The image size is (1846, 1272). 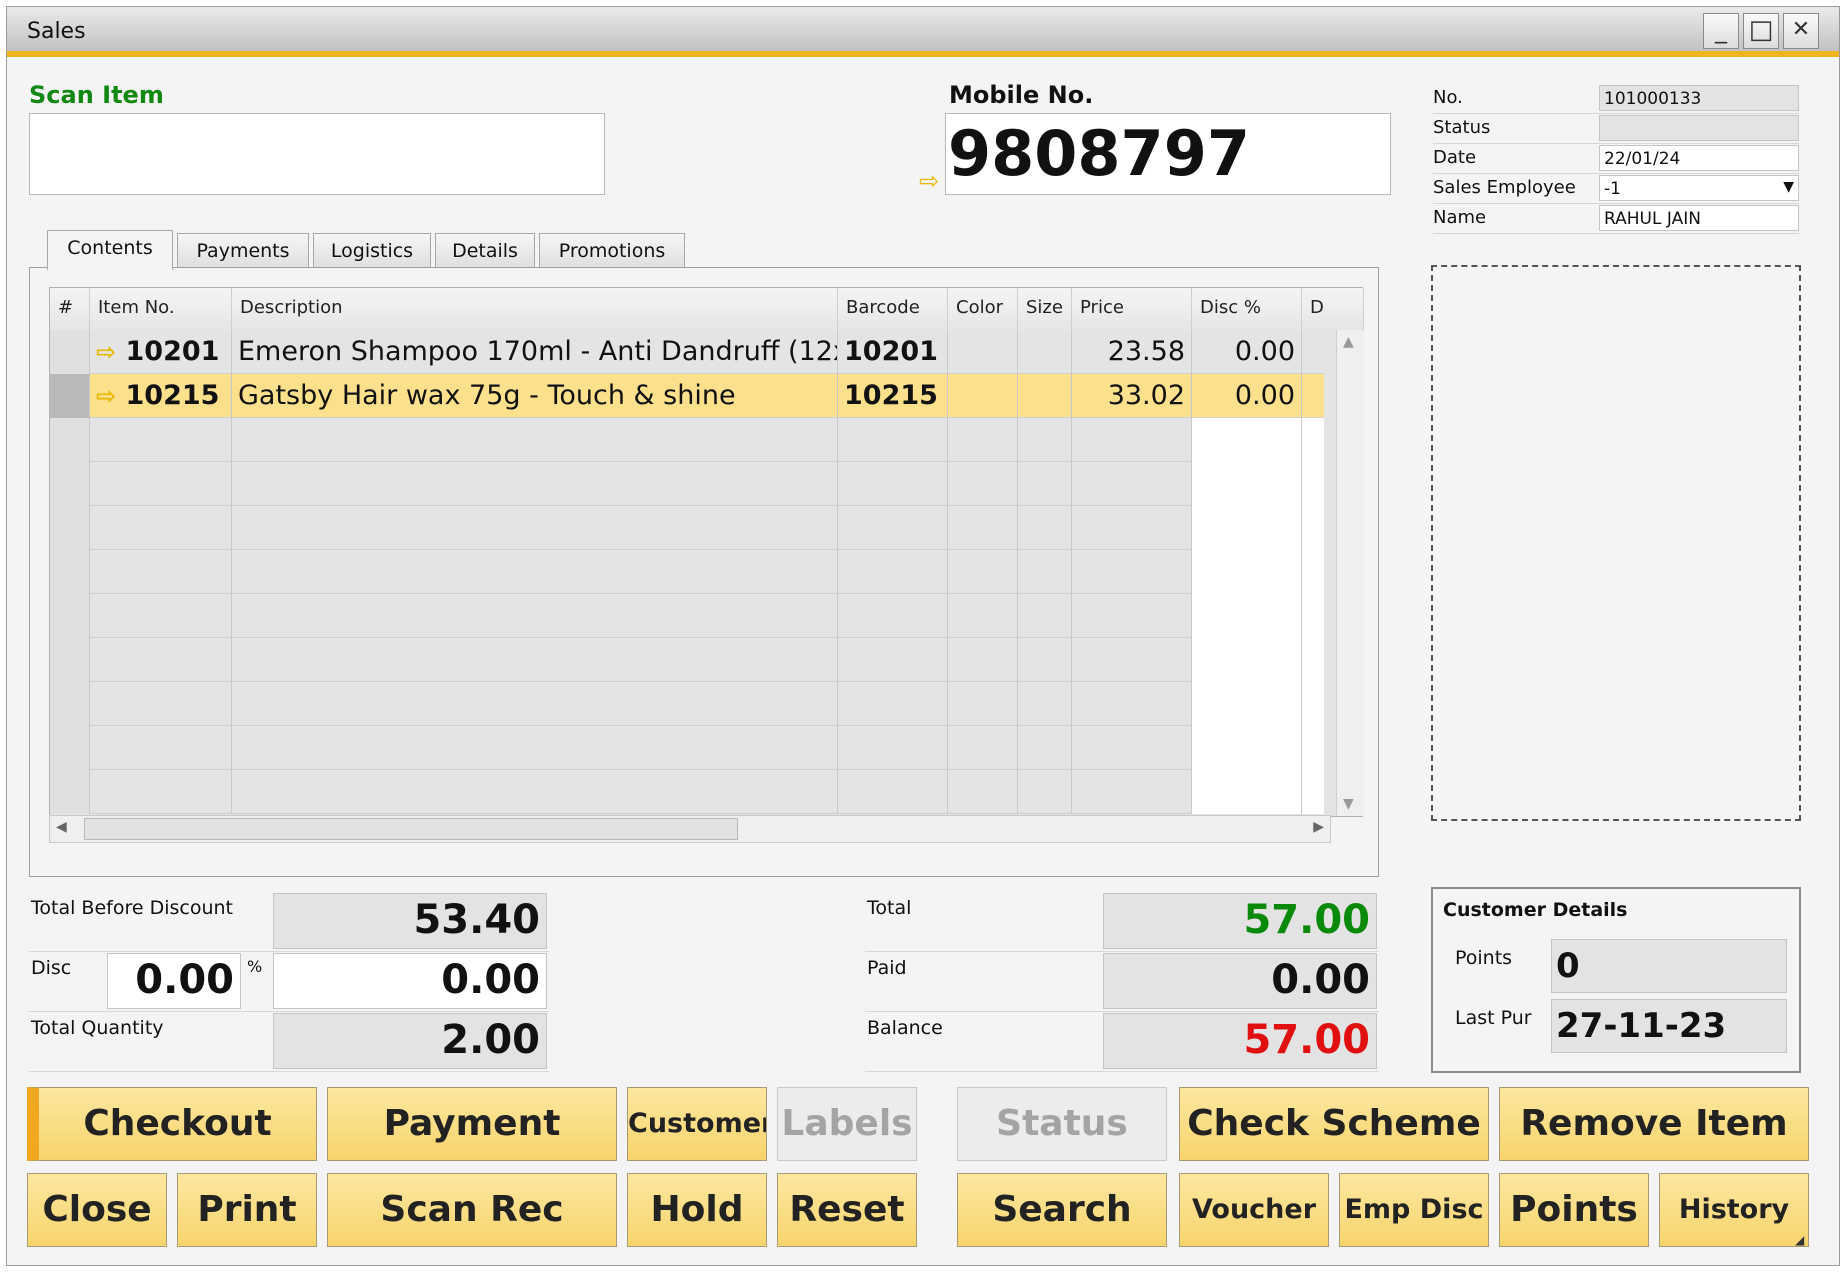 I want to click on disc-amount-input: 0.00, so click(x=410, y=981).